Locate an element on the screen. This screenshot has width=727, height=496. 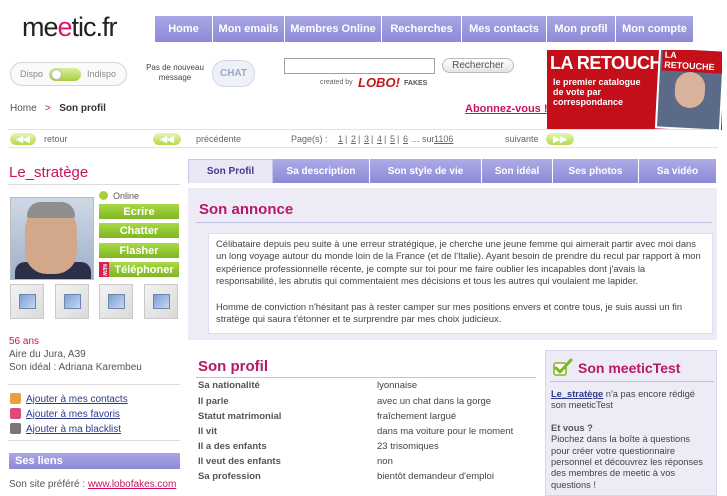
breadcrumb: Home > Son profil is located at coordinates (58, 108).